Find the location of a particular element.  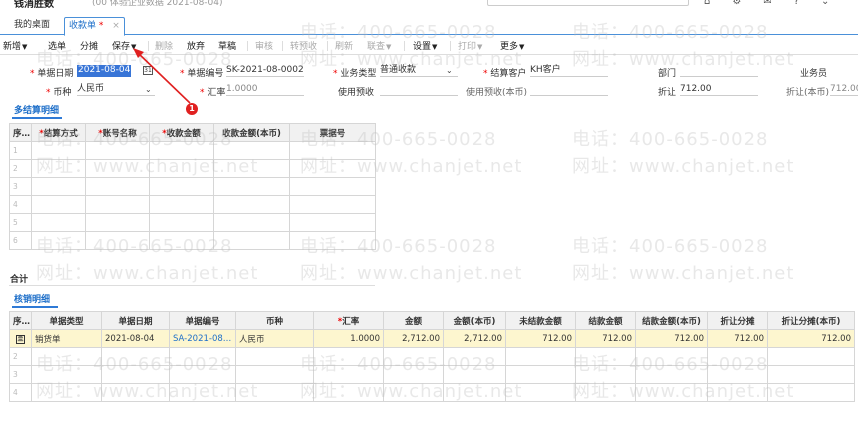

doc-date-input: 2021-08-04 is located at coordinates (104, 71).